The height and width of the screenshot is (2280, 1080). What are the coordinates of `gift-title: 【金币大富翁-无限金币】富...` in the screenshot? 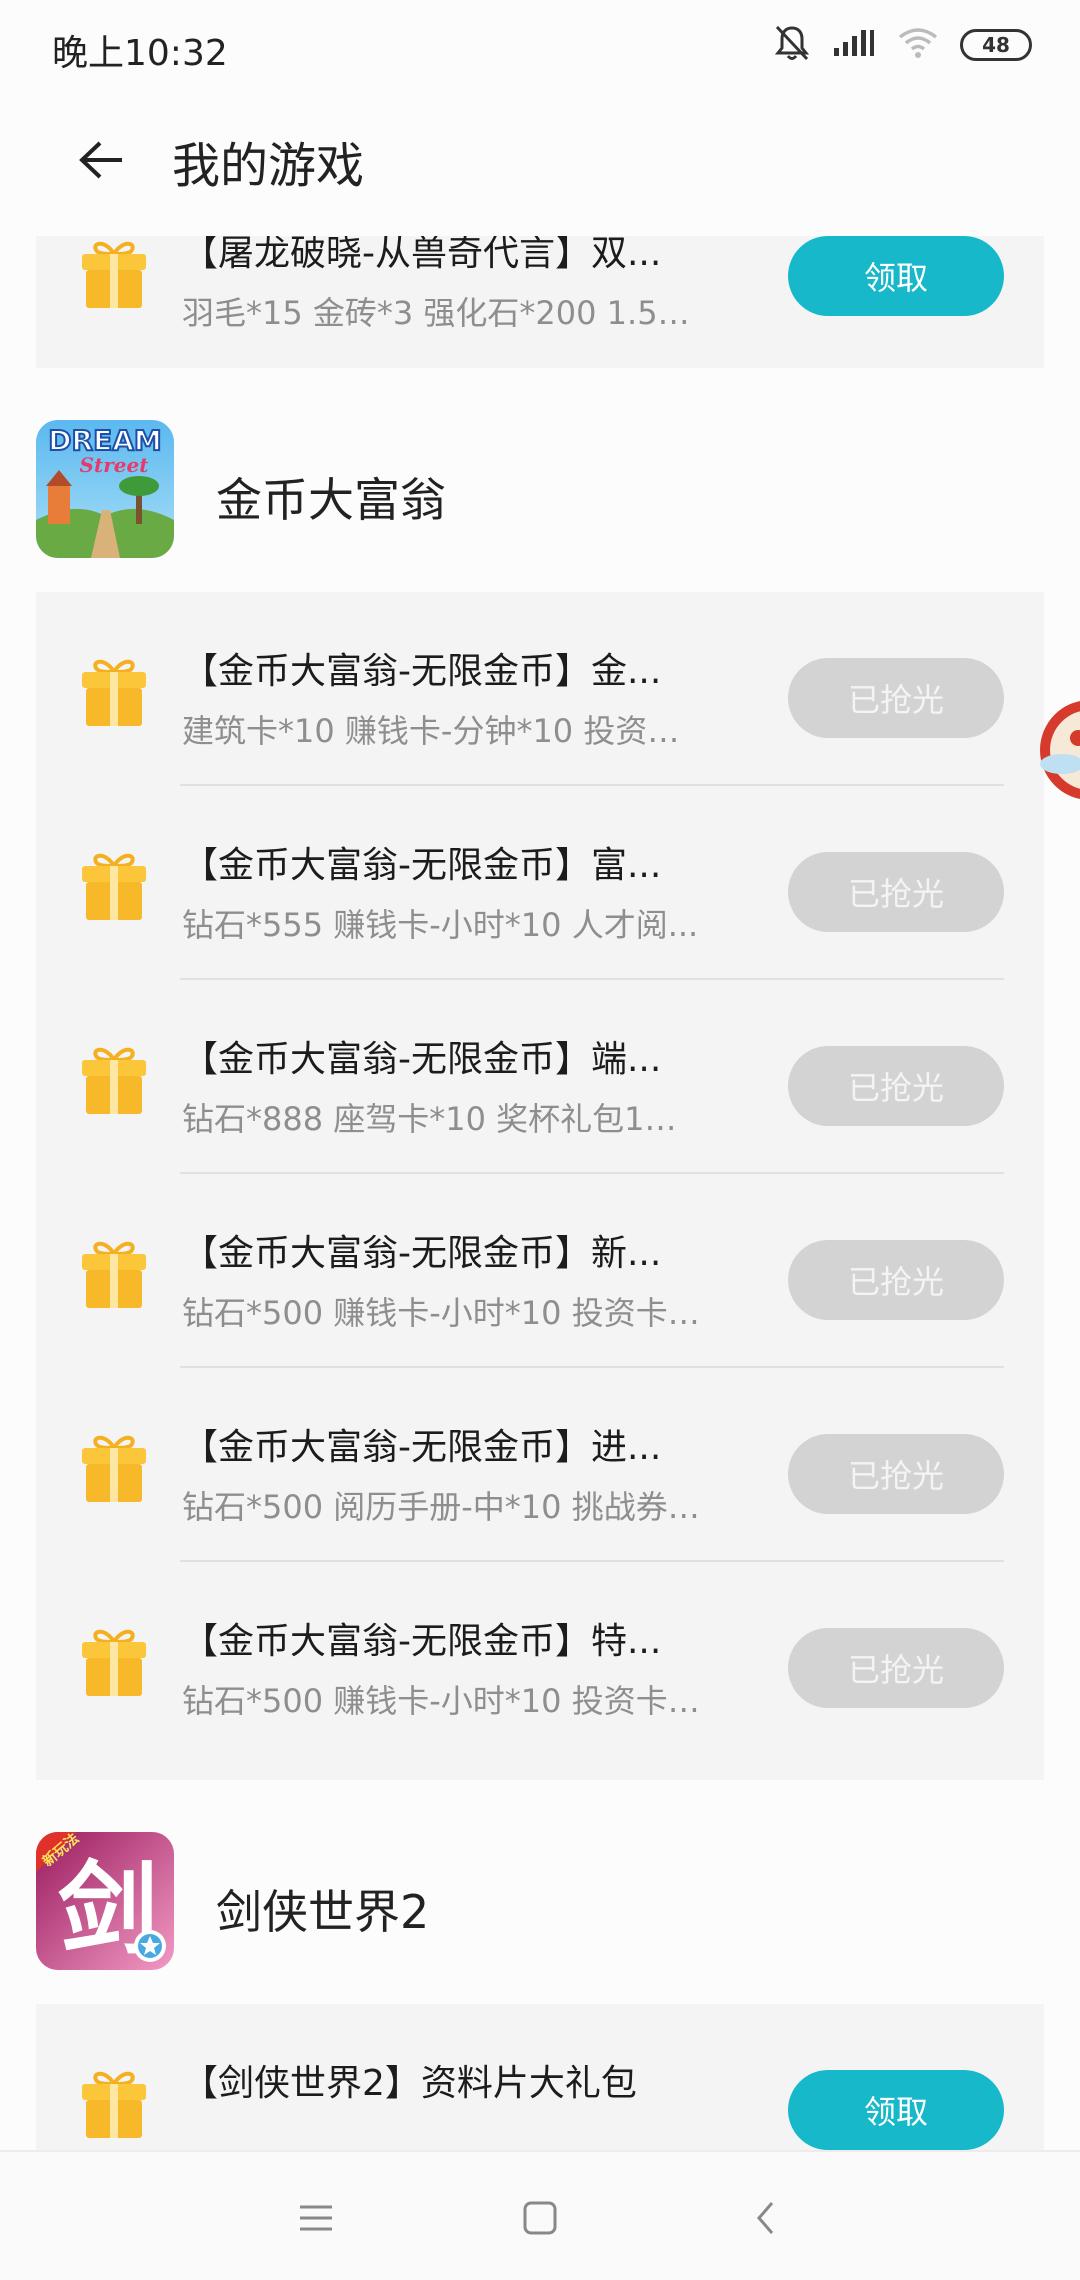 It's located at (422, 865).